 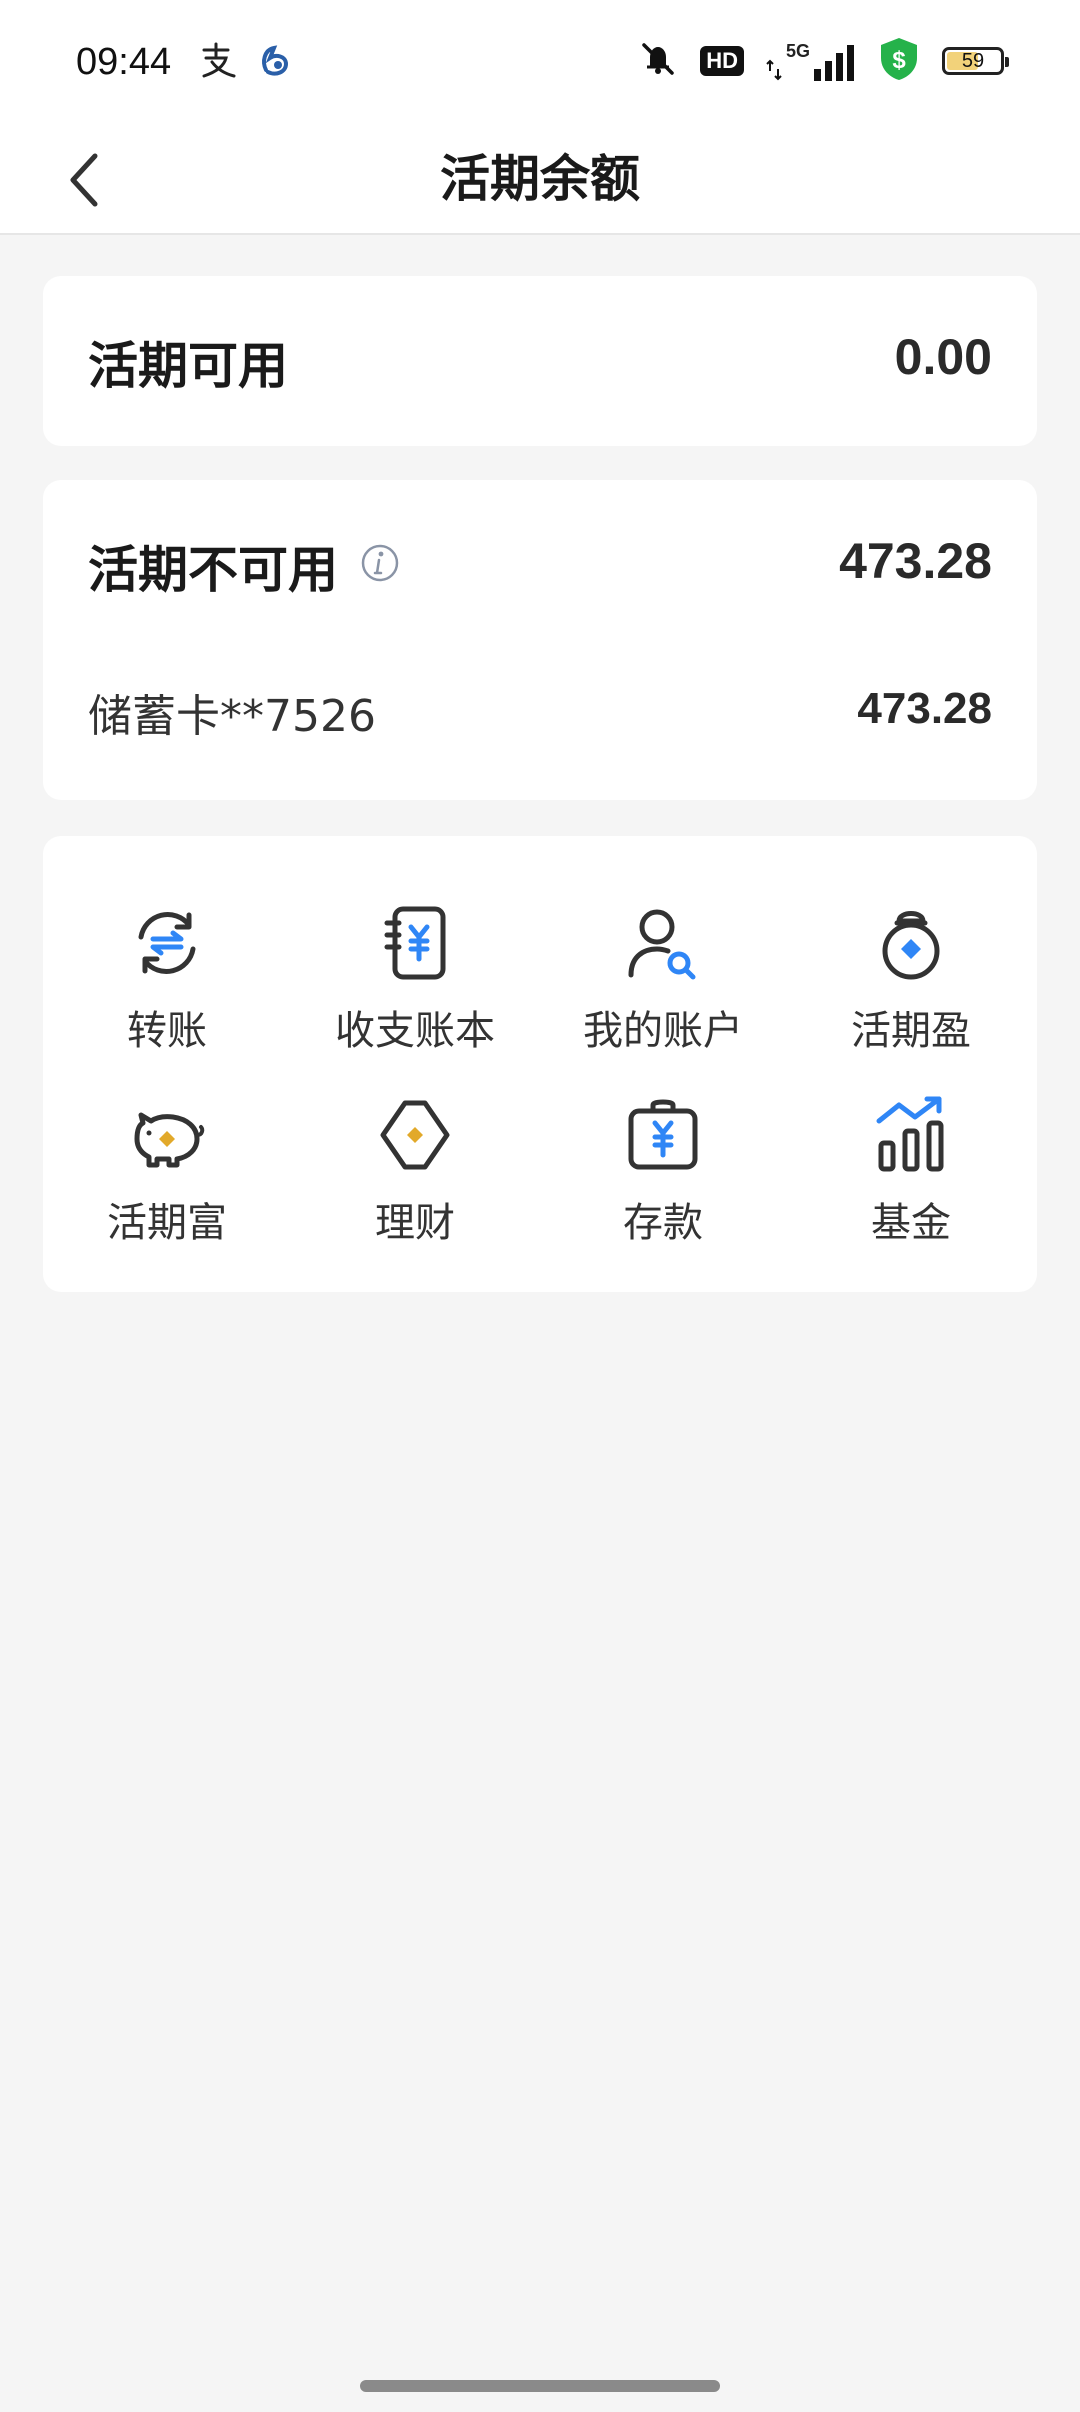 What do you see at coordinates (415, 943) in the screenshot?
I see `ledger-icon` at bounding box center [415, 943].